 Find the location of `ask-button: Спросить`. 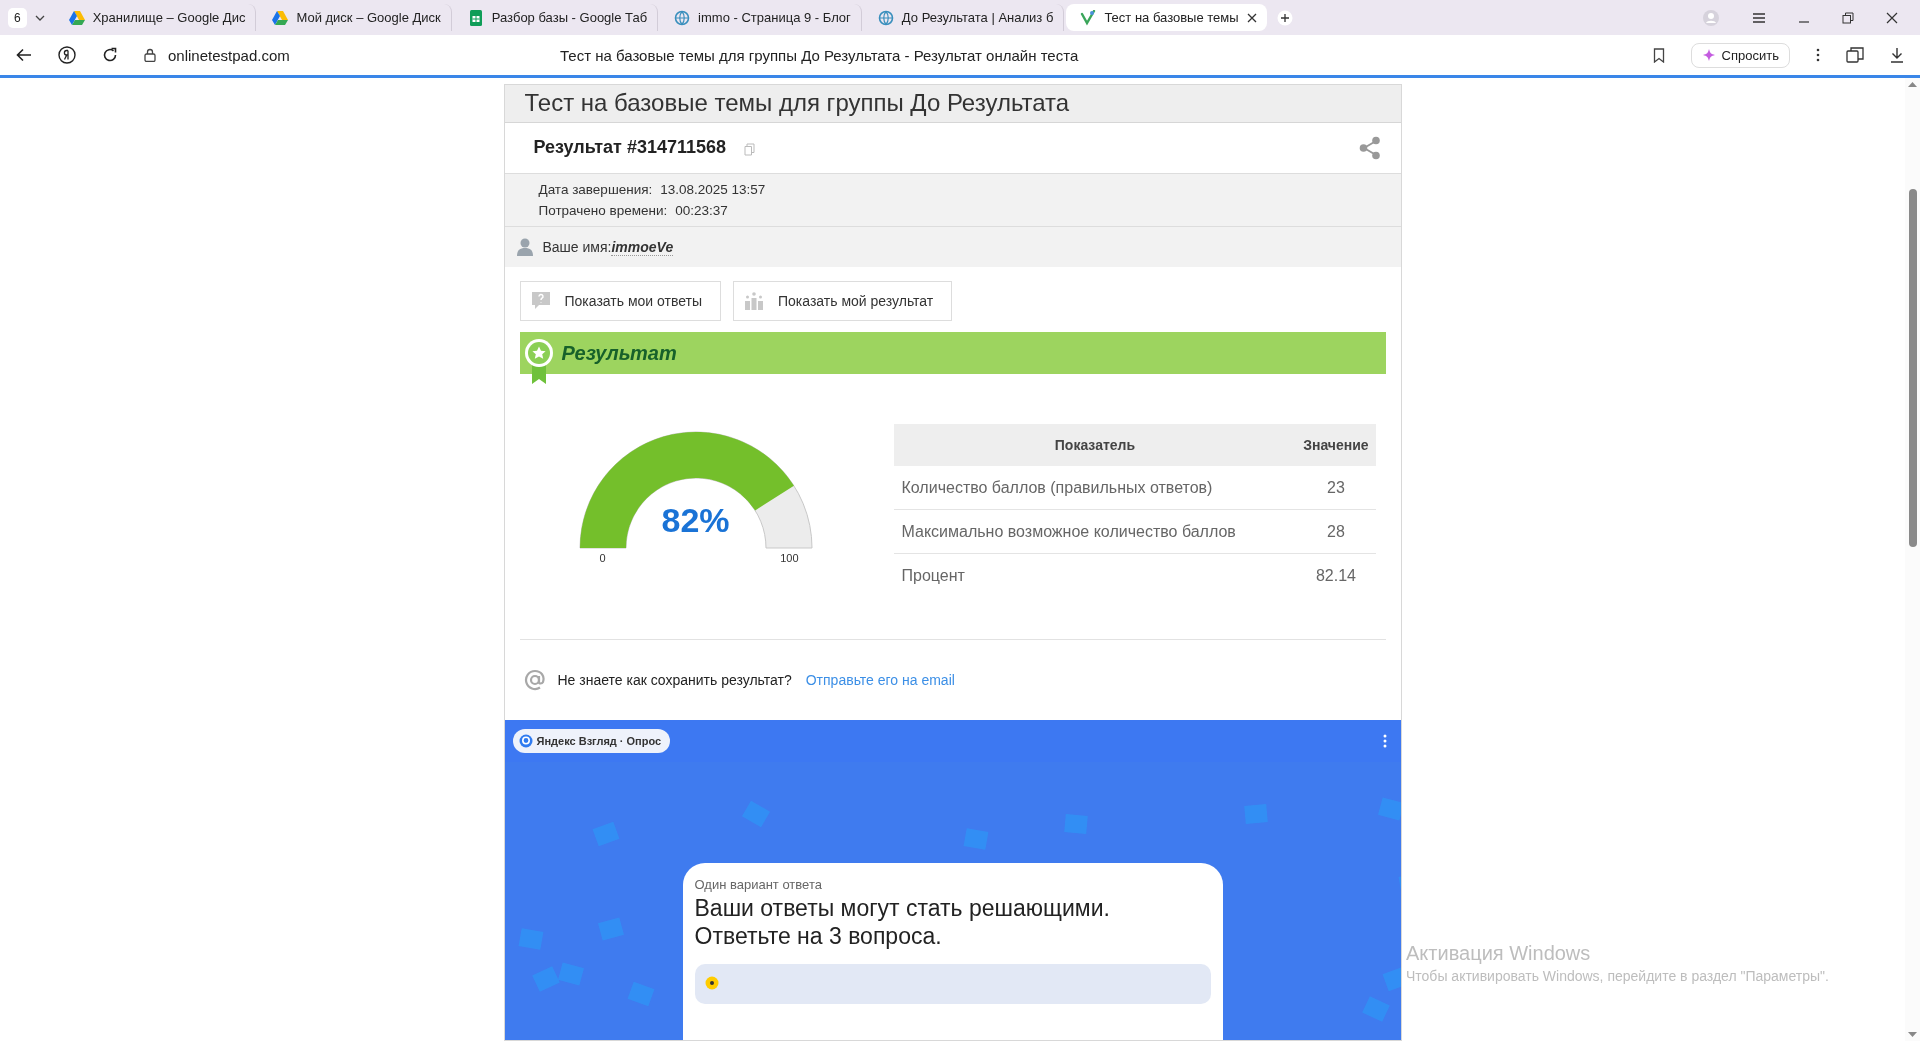

ask-button: Спросить is located at coordinates (1740, 55).